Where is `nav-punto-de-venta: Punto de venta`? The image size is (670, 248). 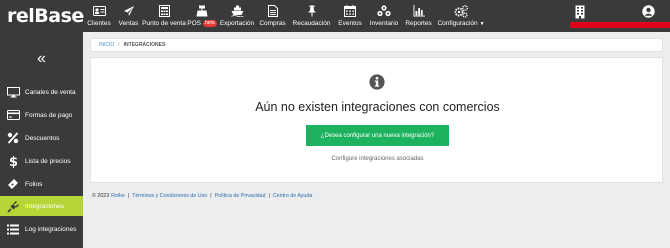
nav-punto-de-venta: Punto de venta is located at coordinates (164, 16).